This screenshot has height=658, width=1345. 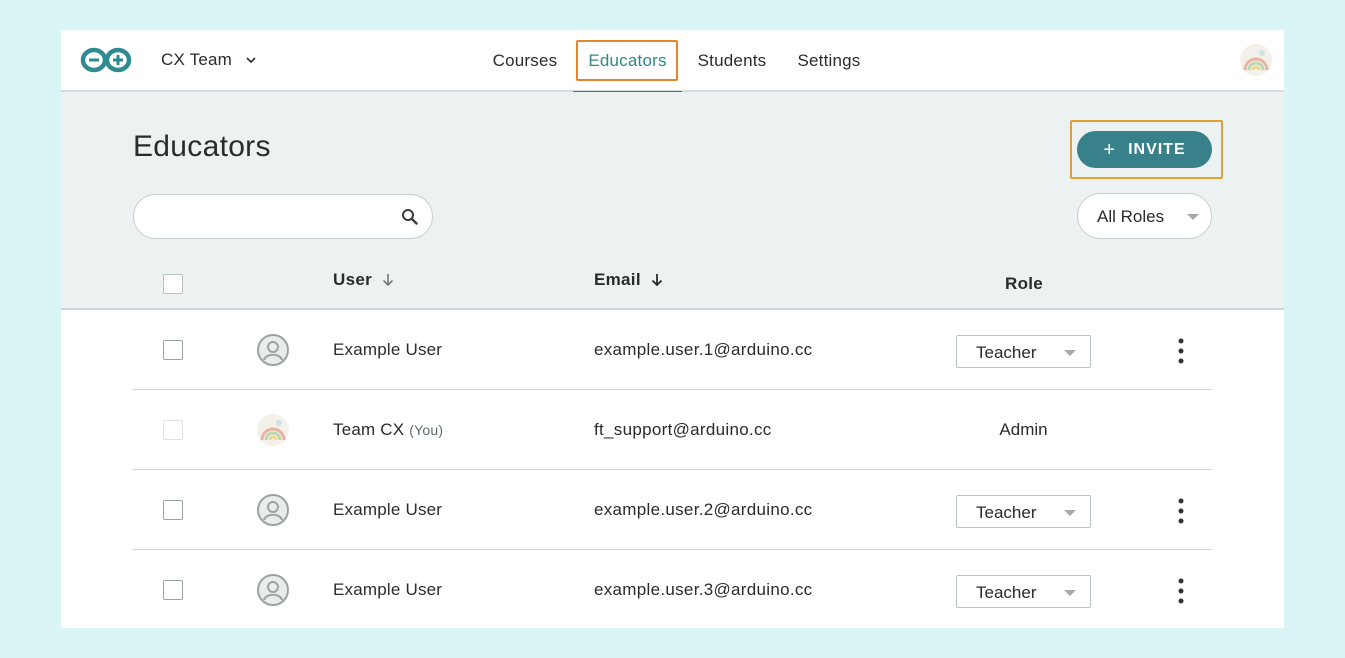 What do you see at coordinates (251, 60) in the screenshot?
I see `chevron-down-icon` at bounding box center [251, 60].